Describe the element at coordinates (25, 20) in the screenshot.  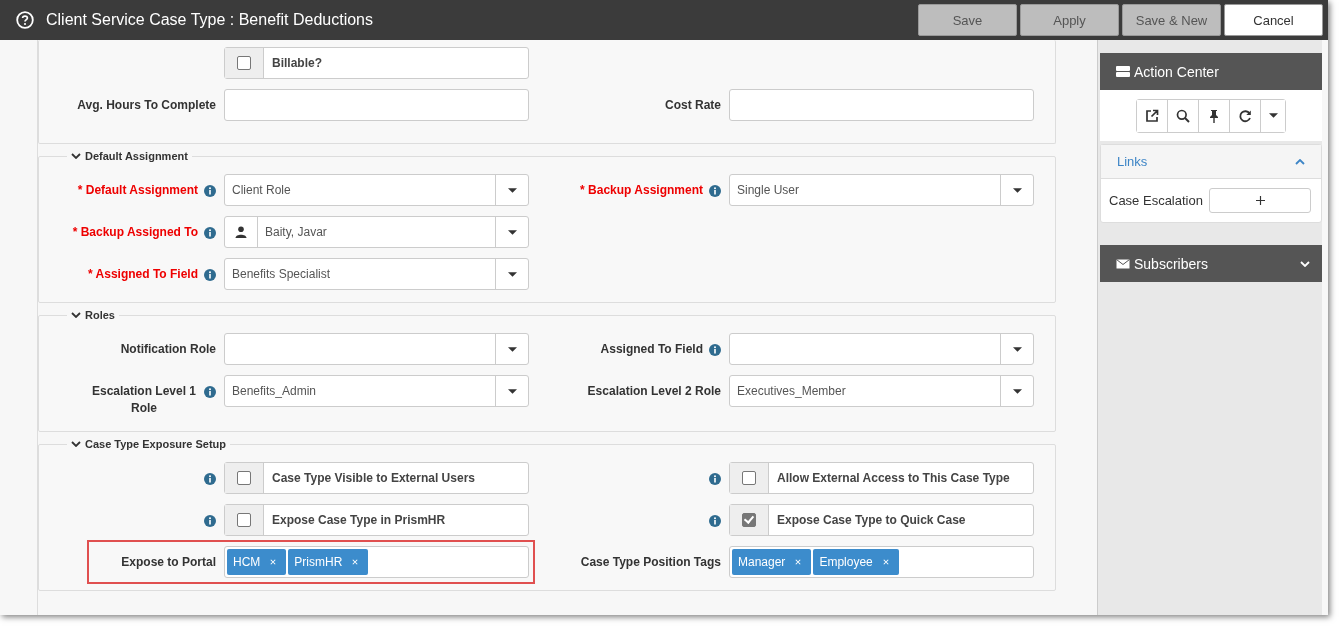
I see `help-icon` at that location.